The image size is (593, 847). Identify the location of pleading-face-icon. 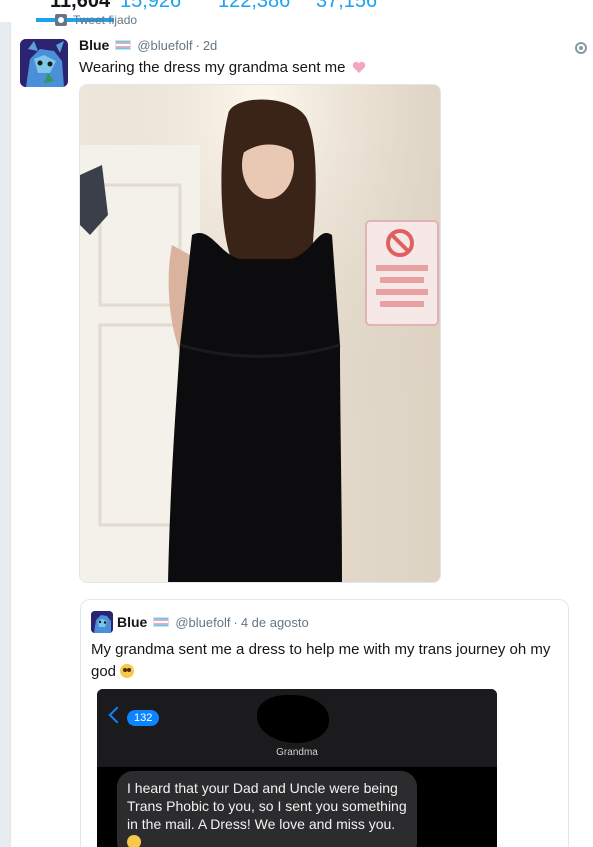
(127, 671).